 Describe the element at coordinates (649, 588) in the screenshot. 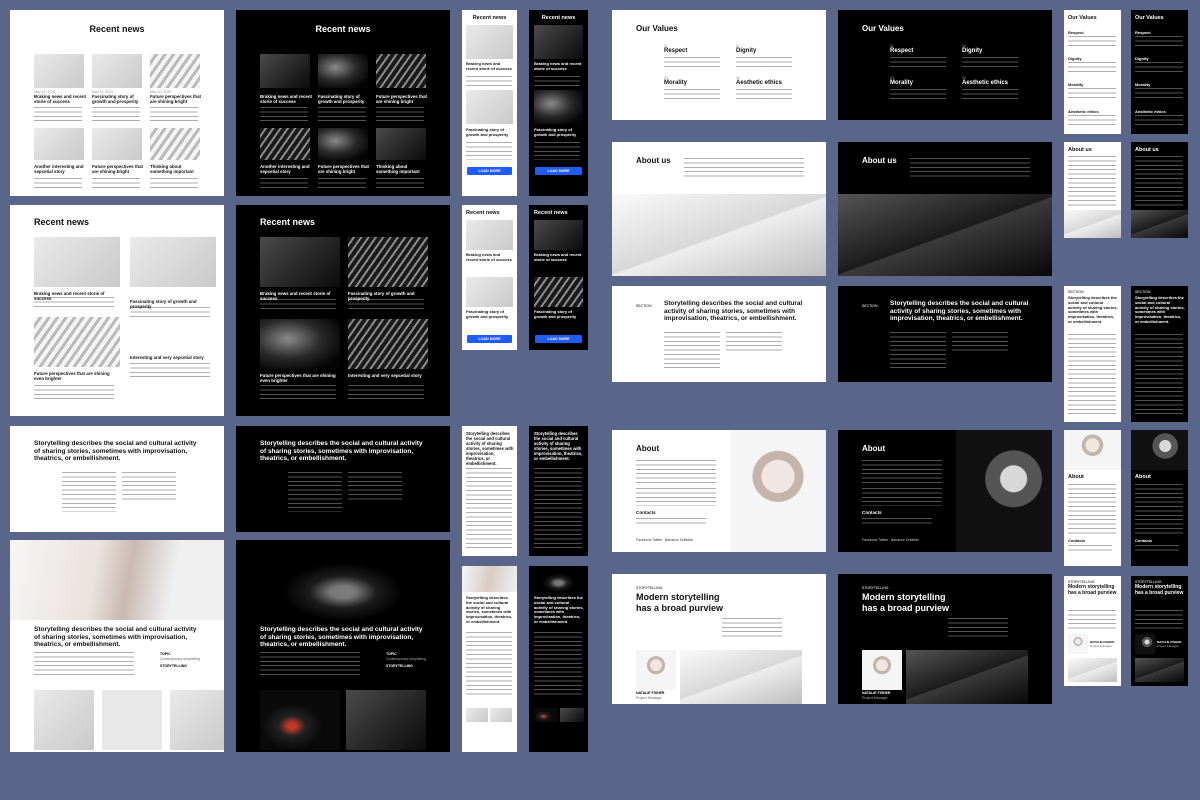

I see `modern-tag: STORYTELLING` at that location.